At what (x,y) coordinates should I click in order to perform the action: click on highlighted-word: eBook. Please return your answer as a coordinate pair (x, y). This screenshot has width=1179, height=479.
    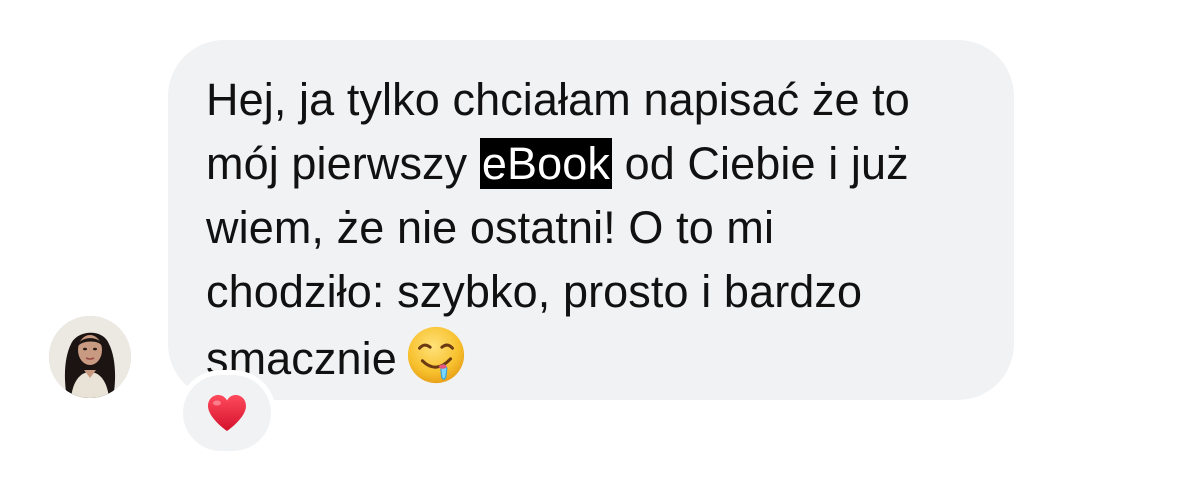
    Looking at the image, I should click on (545, 163).